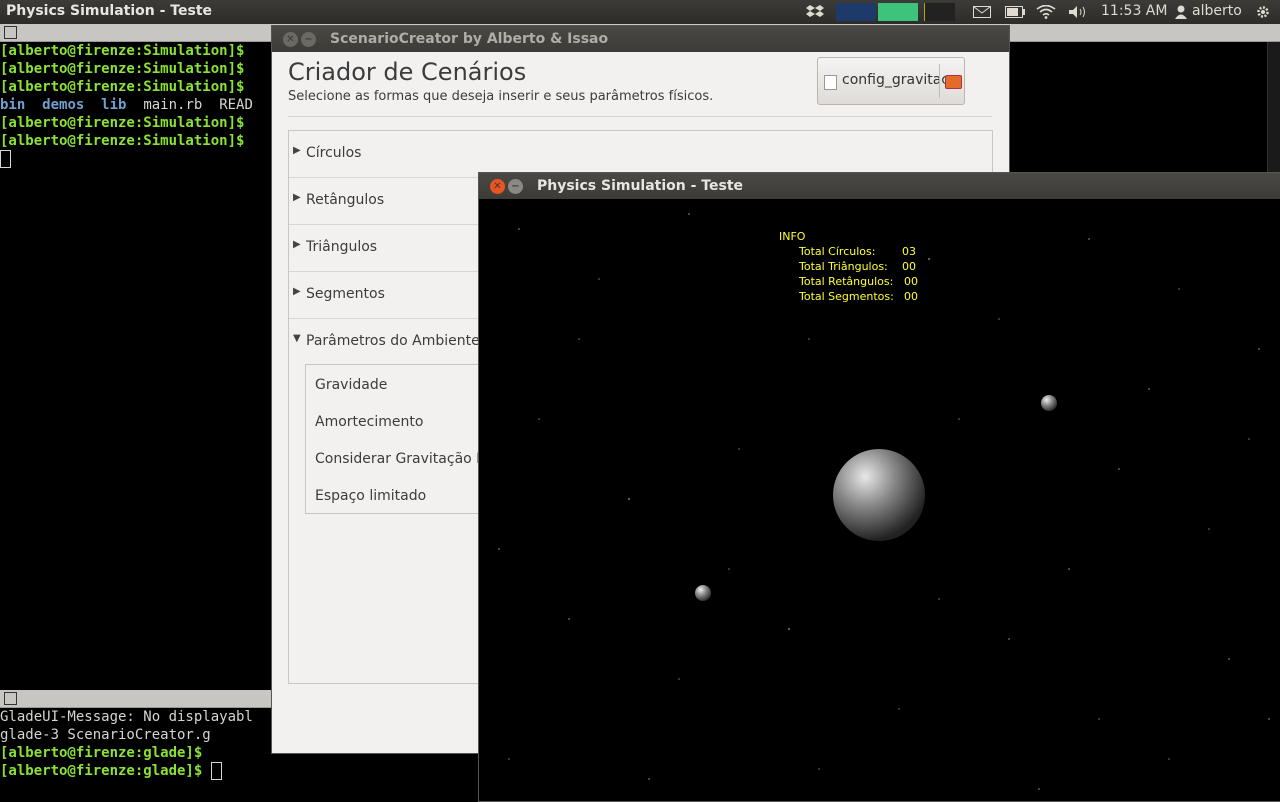 Image resolution: width=1280 pixels, height=802 pixels. I want to click on info-value-rectangles: 00, so click(911, 281).